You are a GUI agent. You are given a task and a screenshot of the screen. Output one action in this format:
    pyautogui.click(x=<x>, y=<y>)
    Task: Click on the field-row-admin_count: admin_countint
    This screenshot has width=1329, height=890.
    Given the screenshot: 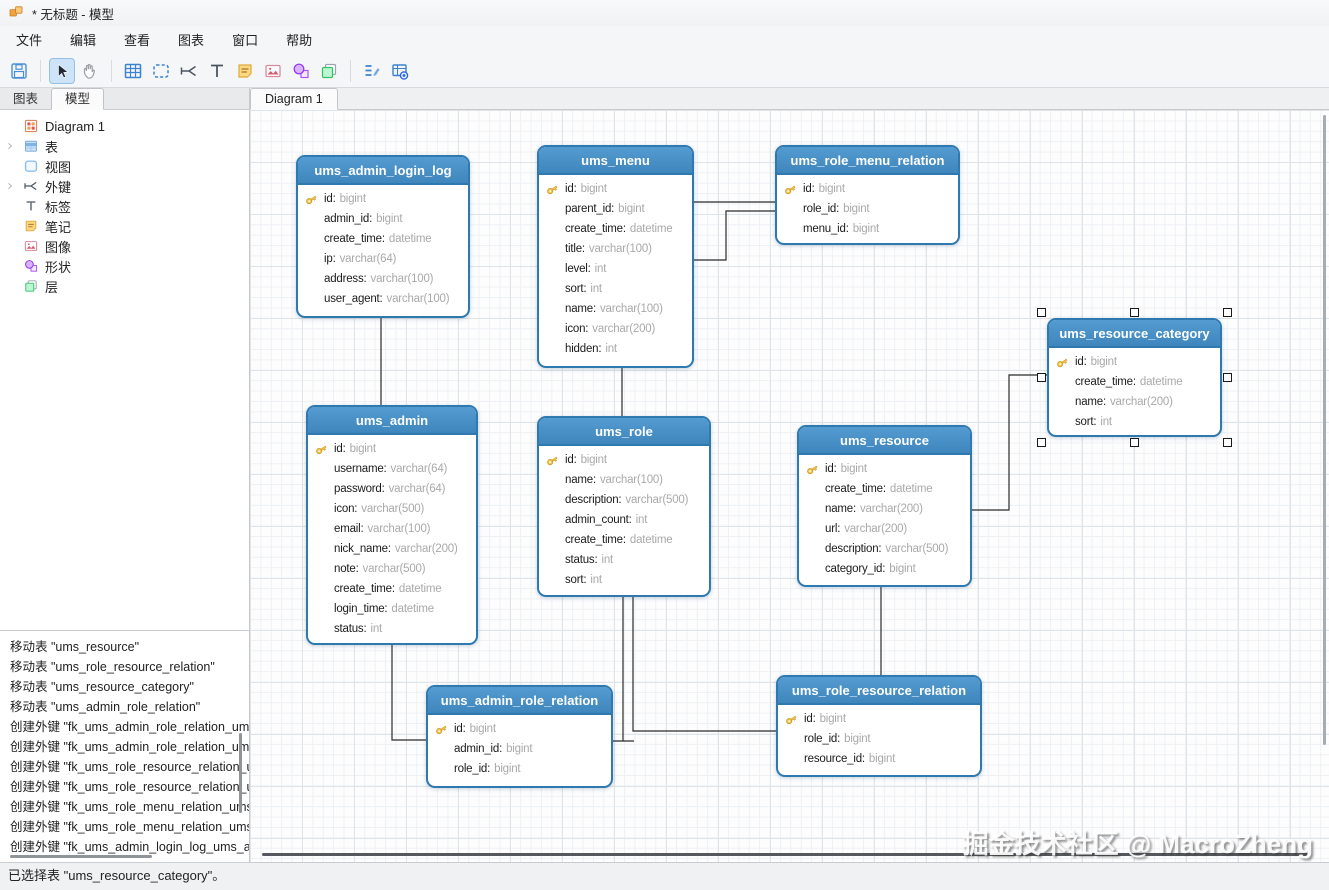 What is the action you would take?
    pyautogui.click(x=624, y=520)
    